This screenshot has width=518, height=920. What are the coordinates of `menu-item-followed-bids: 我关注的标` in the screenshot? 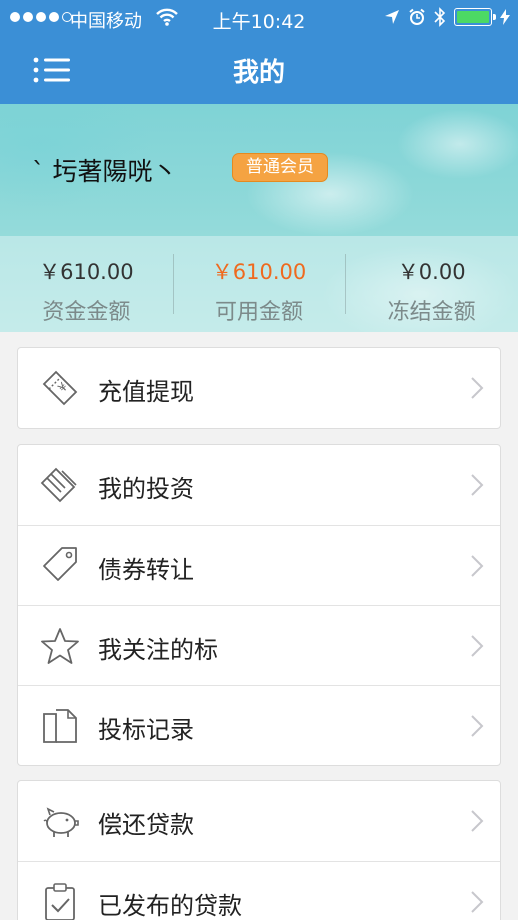 It's located at (259, 645).